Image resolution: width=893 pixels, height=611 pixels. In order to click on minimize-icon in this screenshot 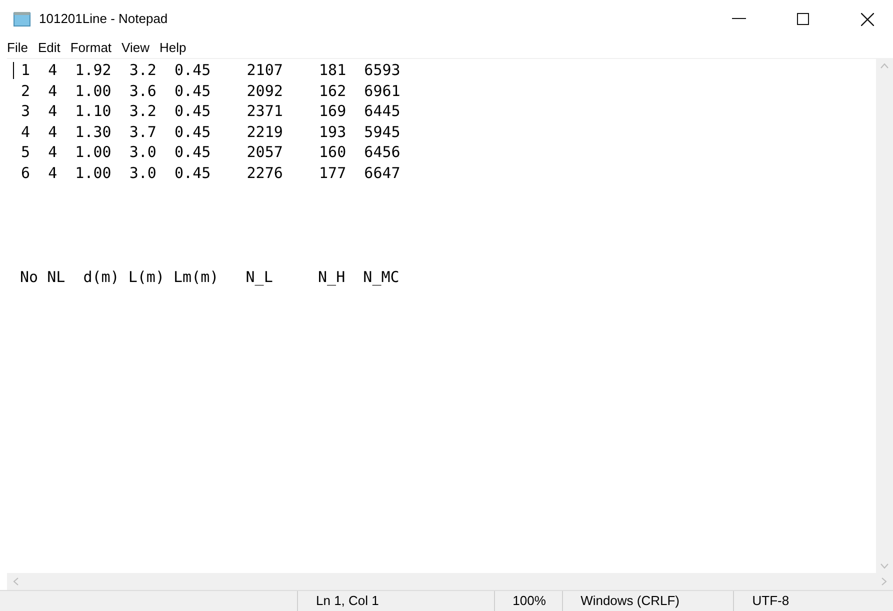, I will do `click(739, 19)`.